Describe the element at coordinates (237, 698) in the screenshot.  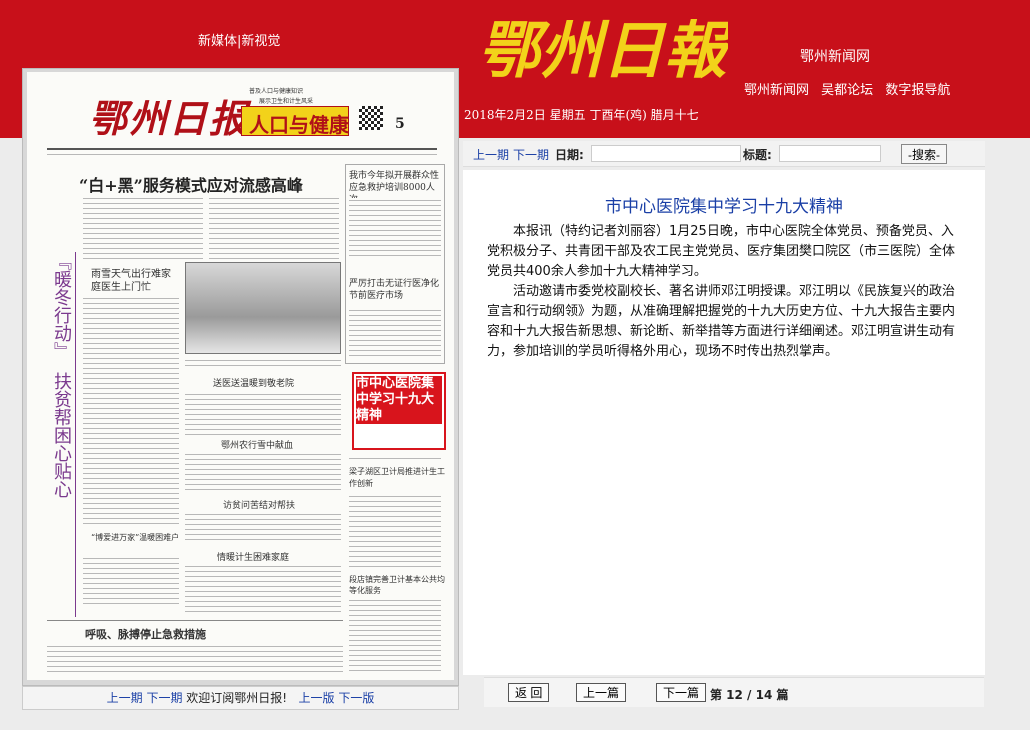
I see `footer-welcome: 欢迎订阅鄂州日报!` at that location.